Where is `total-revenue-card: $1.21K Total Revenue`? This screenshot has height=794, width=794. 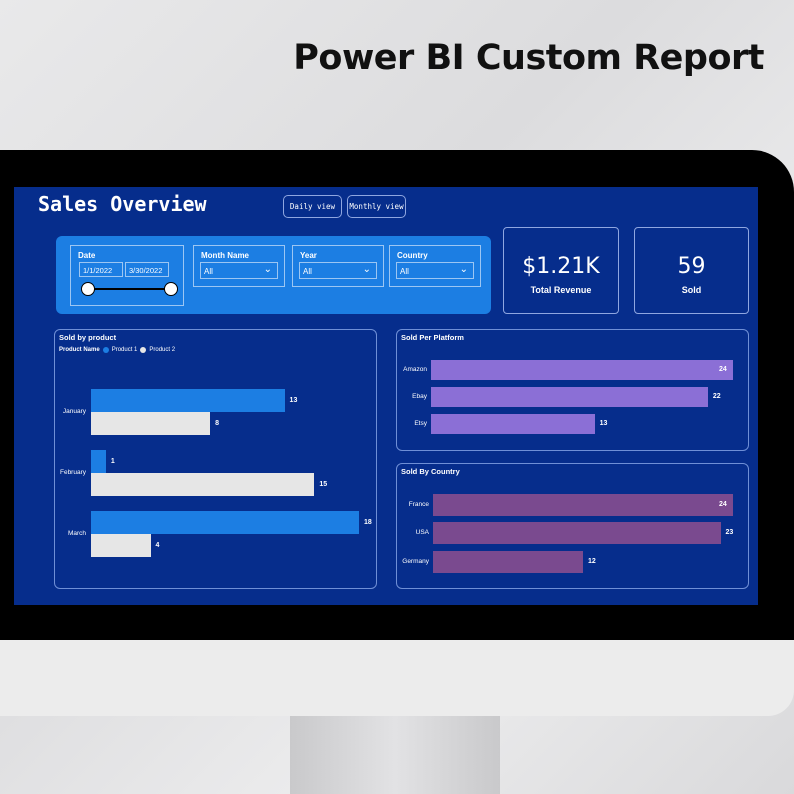 total-revenue-card: $1.21K Total Revenue is located at coordinates (561, 270).